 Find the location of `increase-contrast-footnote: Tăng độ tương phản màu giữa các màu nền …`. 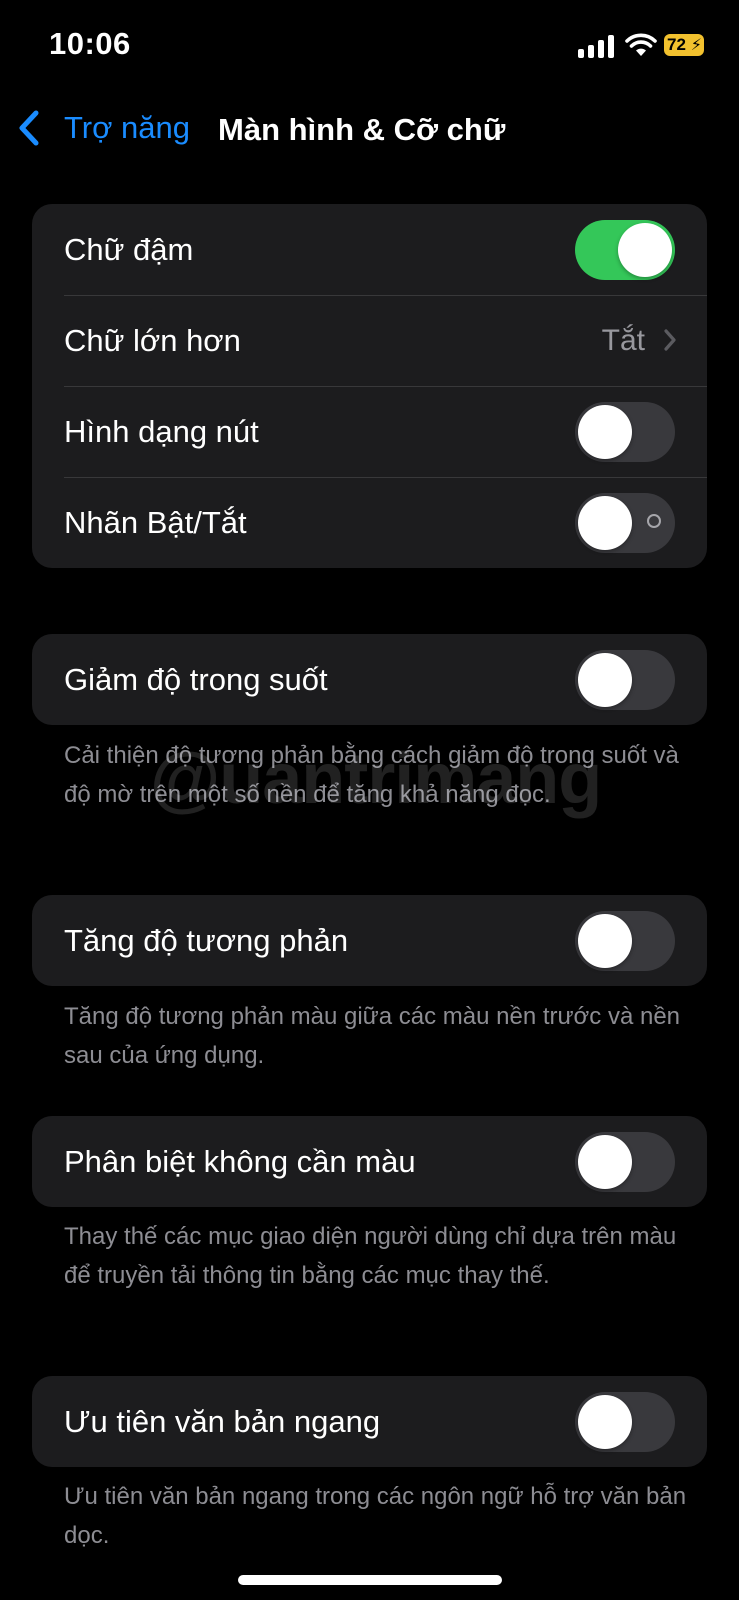

increase-contrast-footnote: Tăng độ tương phản màu giữa các màu nền … is located at coordinates (372, 1036).